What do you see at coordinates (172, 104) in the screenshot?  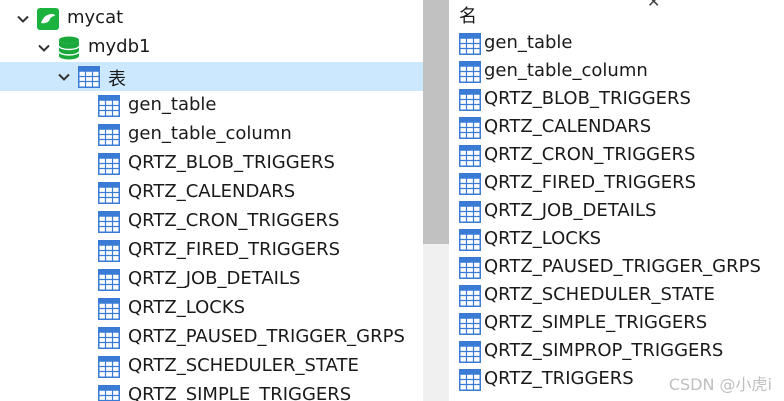 I see `tree-table-label: gen_table` at bounding box center [172, 104].